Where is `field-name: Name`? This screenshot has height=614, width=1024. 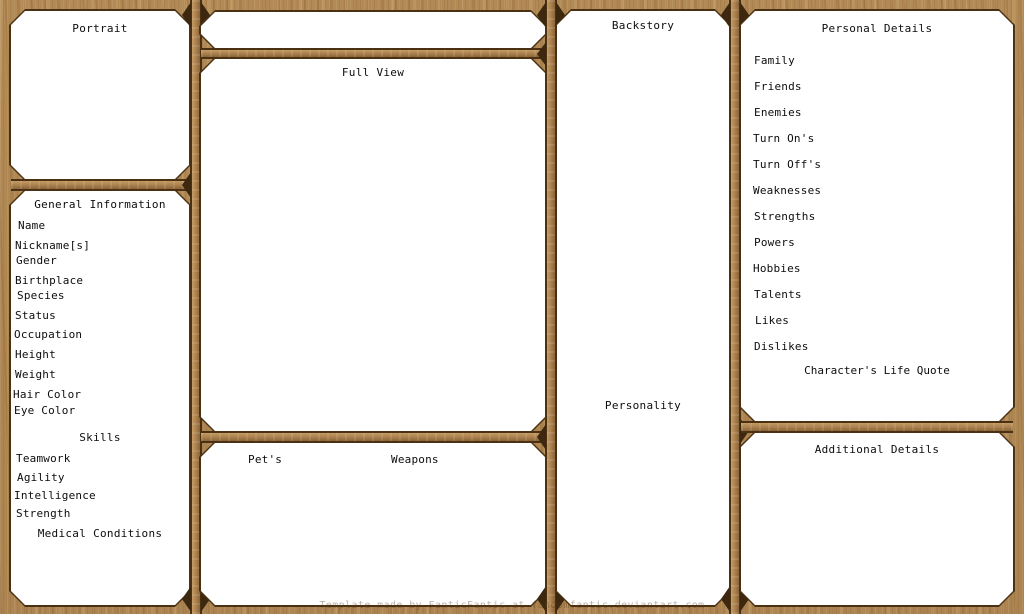
field-name: Name is located at coordinates (31, 225).